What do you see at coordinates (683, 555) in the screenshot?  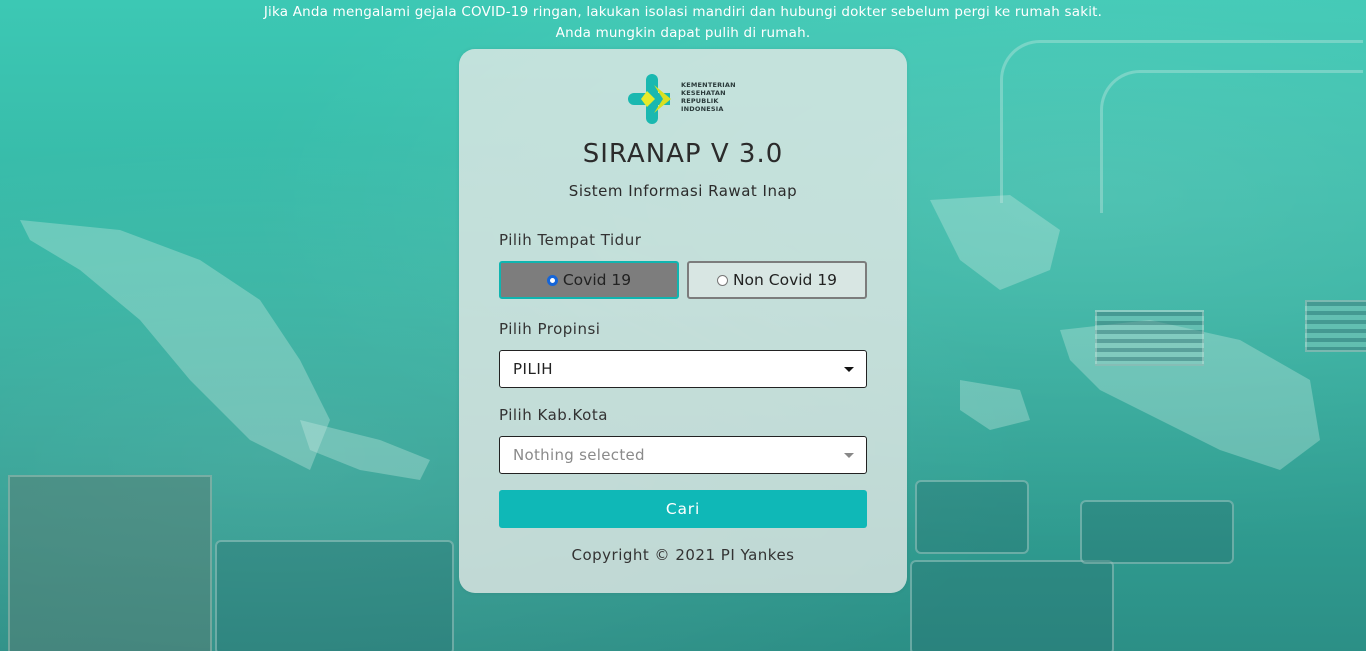 I see `copyright-text: Copyright © 2021 PI Yankes` at bounding box center [683, 555].